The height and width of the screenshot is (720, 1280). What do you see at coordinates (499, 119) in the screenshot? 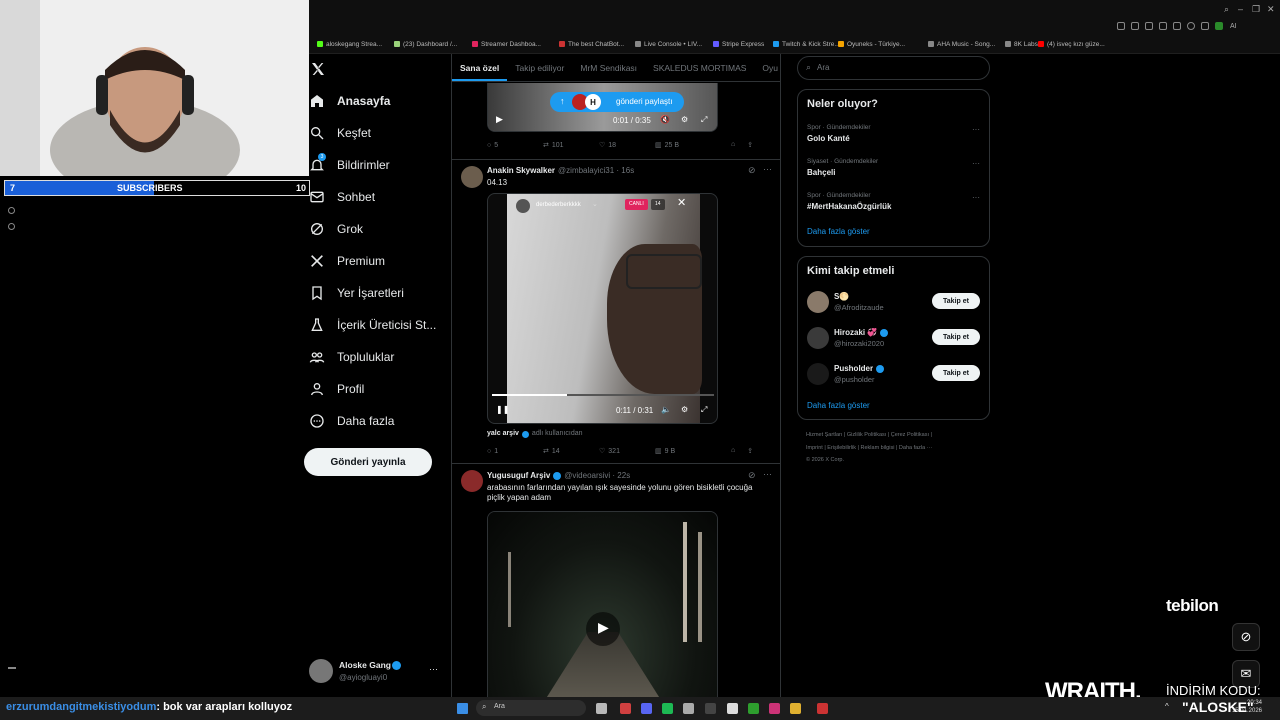
I see `play-icon: ▶` at bounding box center [499, 119].